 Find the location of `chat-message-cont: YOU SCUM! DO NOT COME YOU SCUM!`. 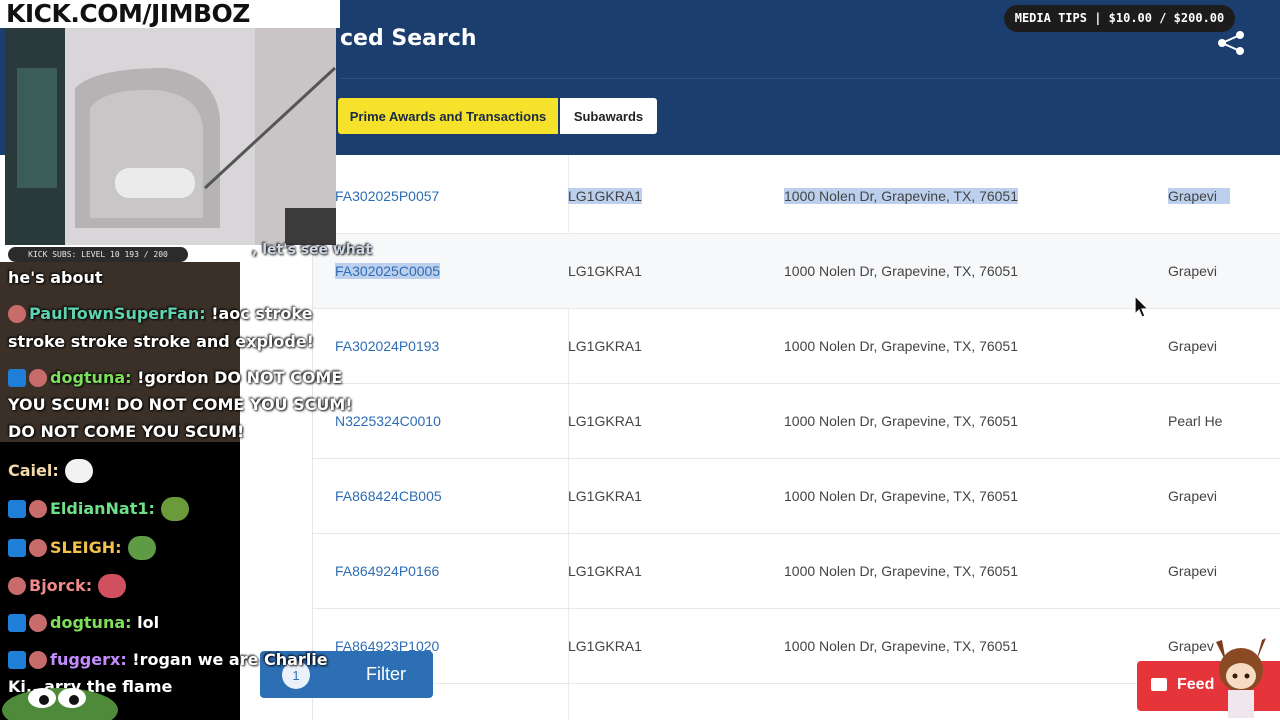

chat-message-cont: YOU SCUM! DO NOT COME YOU SCUM! is located at coordinates (180, 404).